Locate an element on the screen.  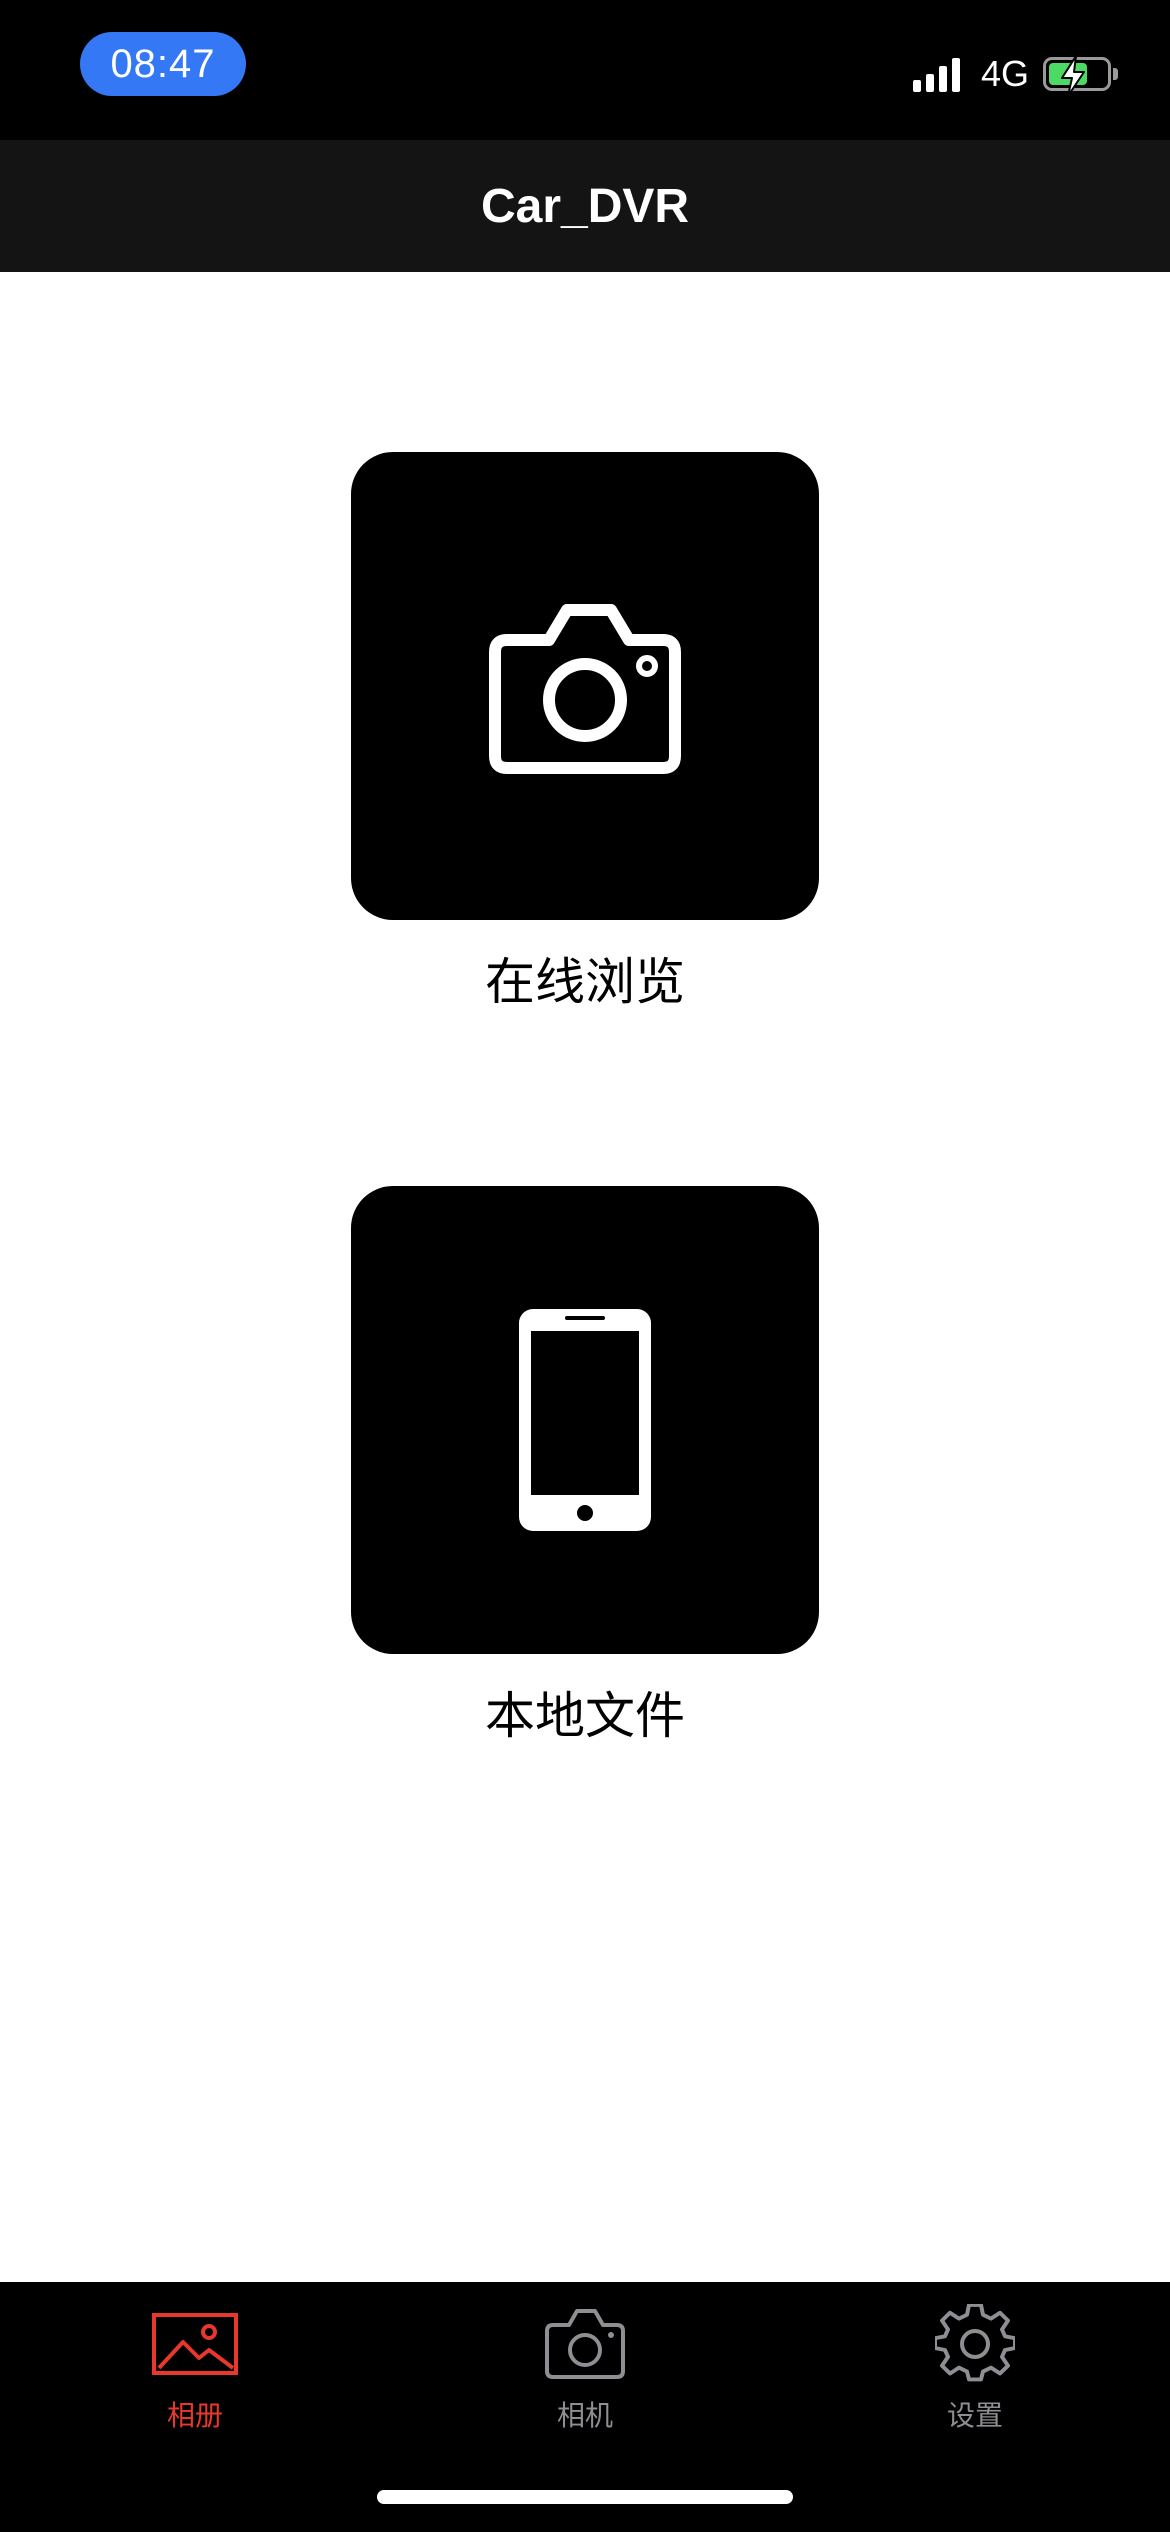
network-type: 4G is located at coordinates (1004, 73).